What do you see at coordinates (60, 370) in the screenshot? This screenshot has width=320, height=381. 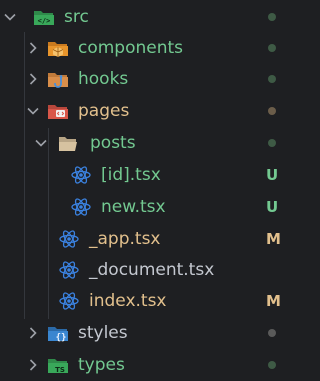 I see `svg-text: TS` at bounding box center [60, 370].